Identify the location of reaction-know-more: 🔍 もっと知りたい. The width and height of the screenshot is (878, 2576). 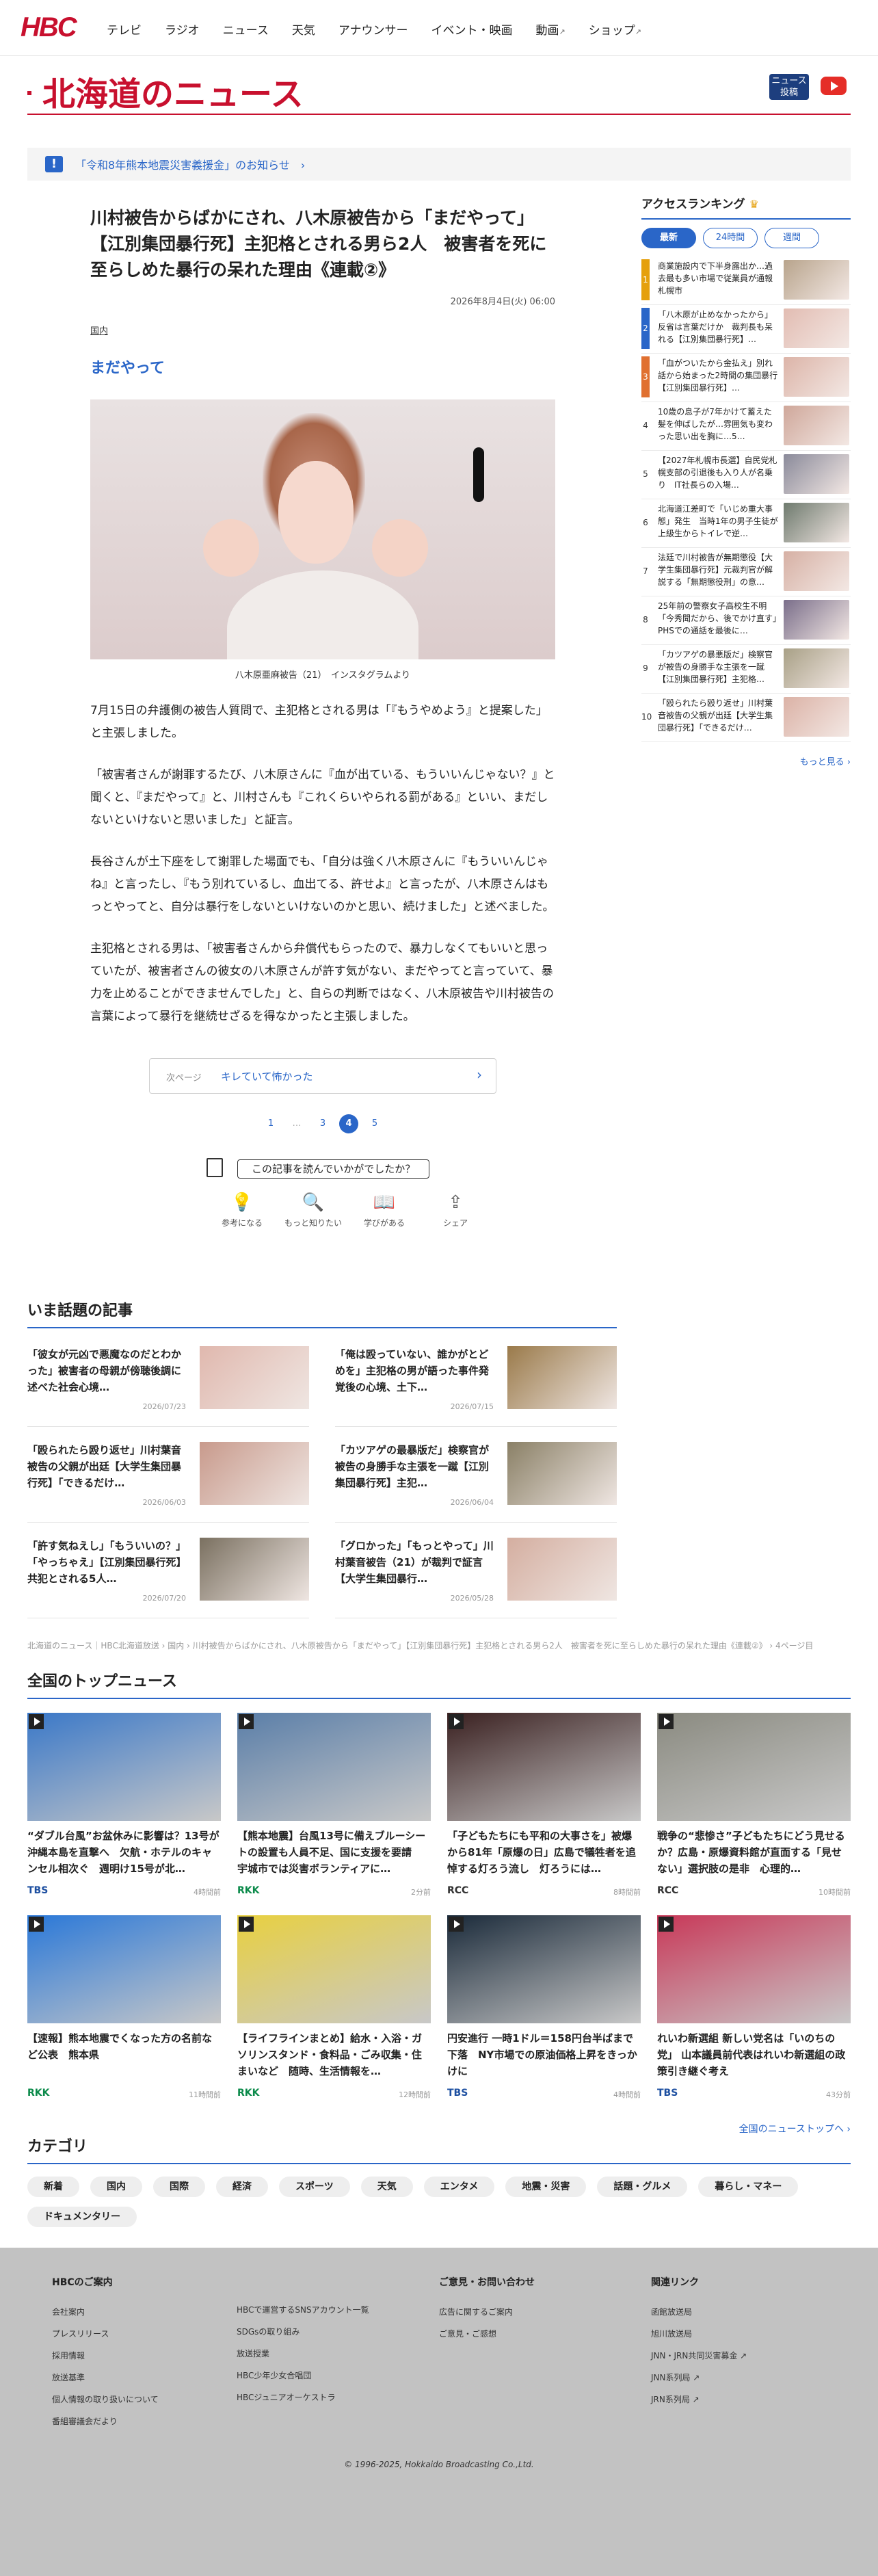
(313, 1210).